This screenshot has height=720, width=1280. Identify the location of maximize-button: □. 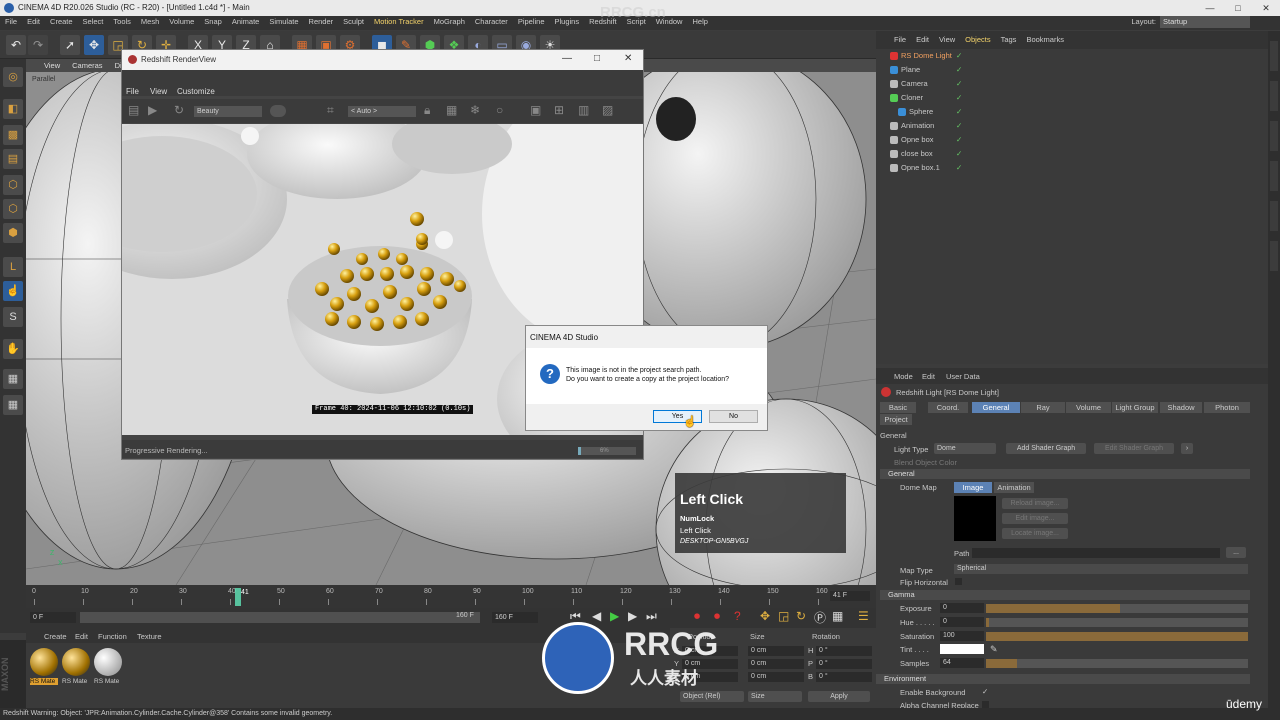
(1238, 8).